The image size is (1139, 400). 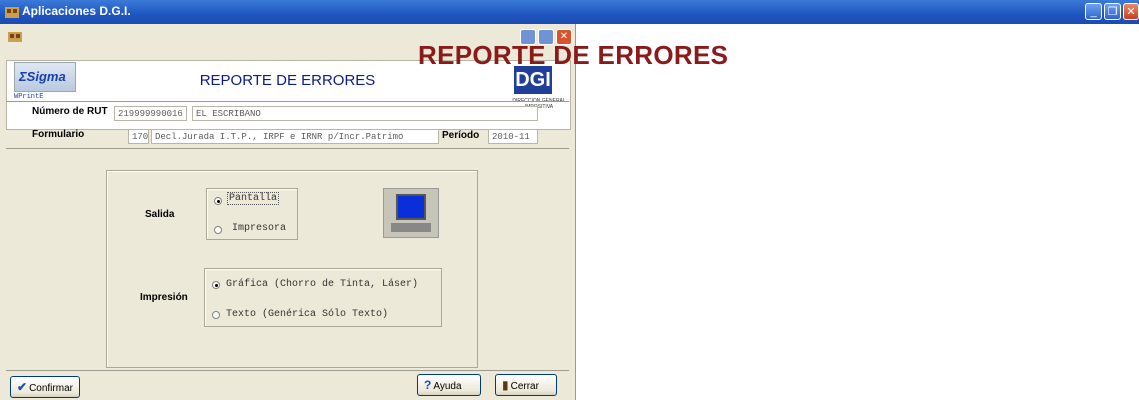 What do you see at coordinates (160, 214) in the screenshot?
I see `salida-label: Salida` at bounding box center [160, 214].